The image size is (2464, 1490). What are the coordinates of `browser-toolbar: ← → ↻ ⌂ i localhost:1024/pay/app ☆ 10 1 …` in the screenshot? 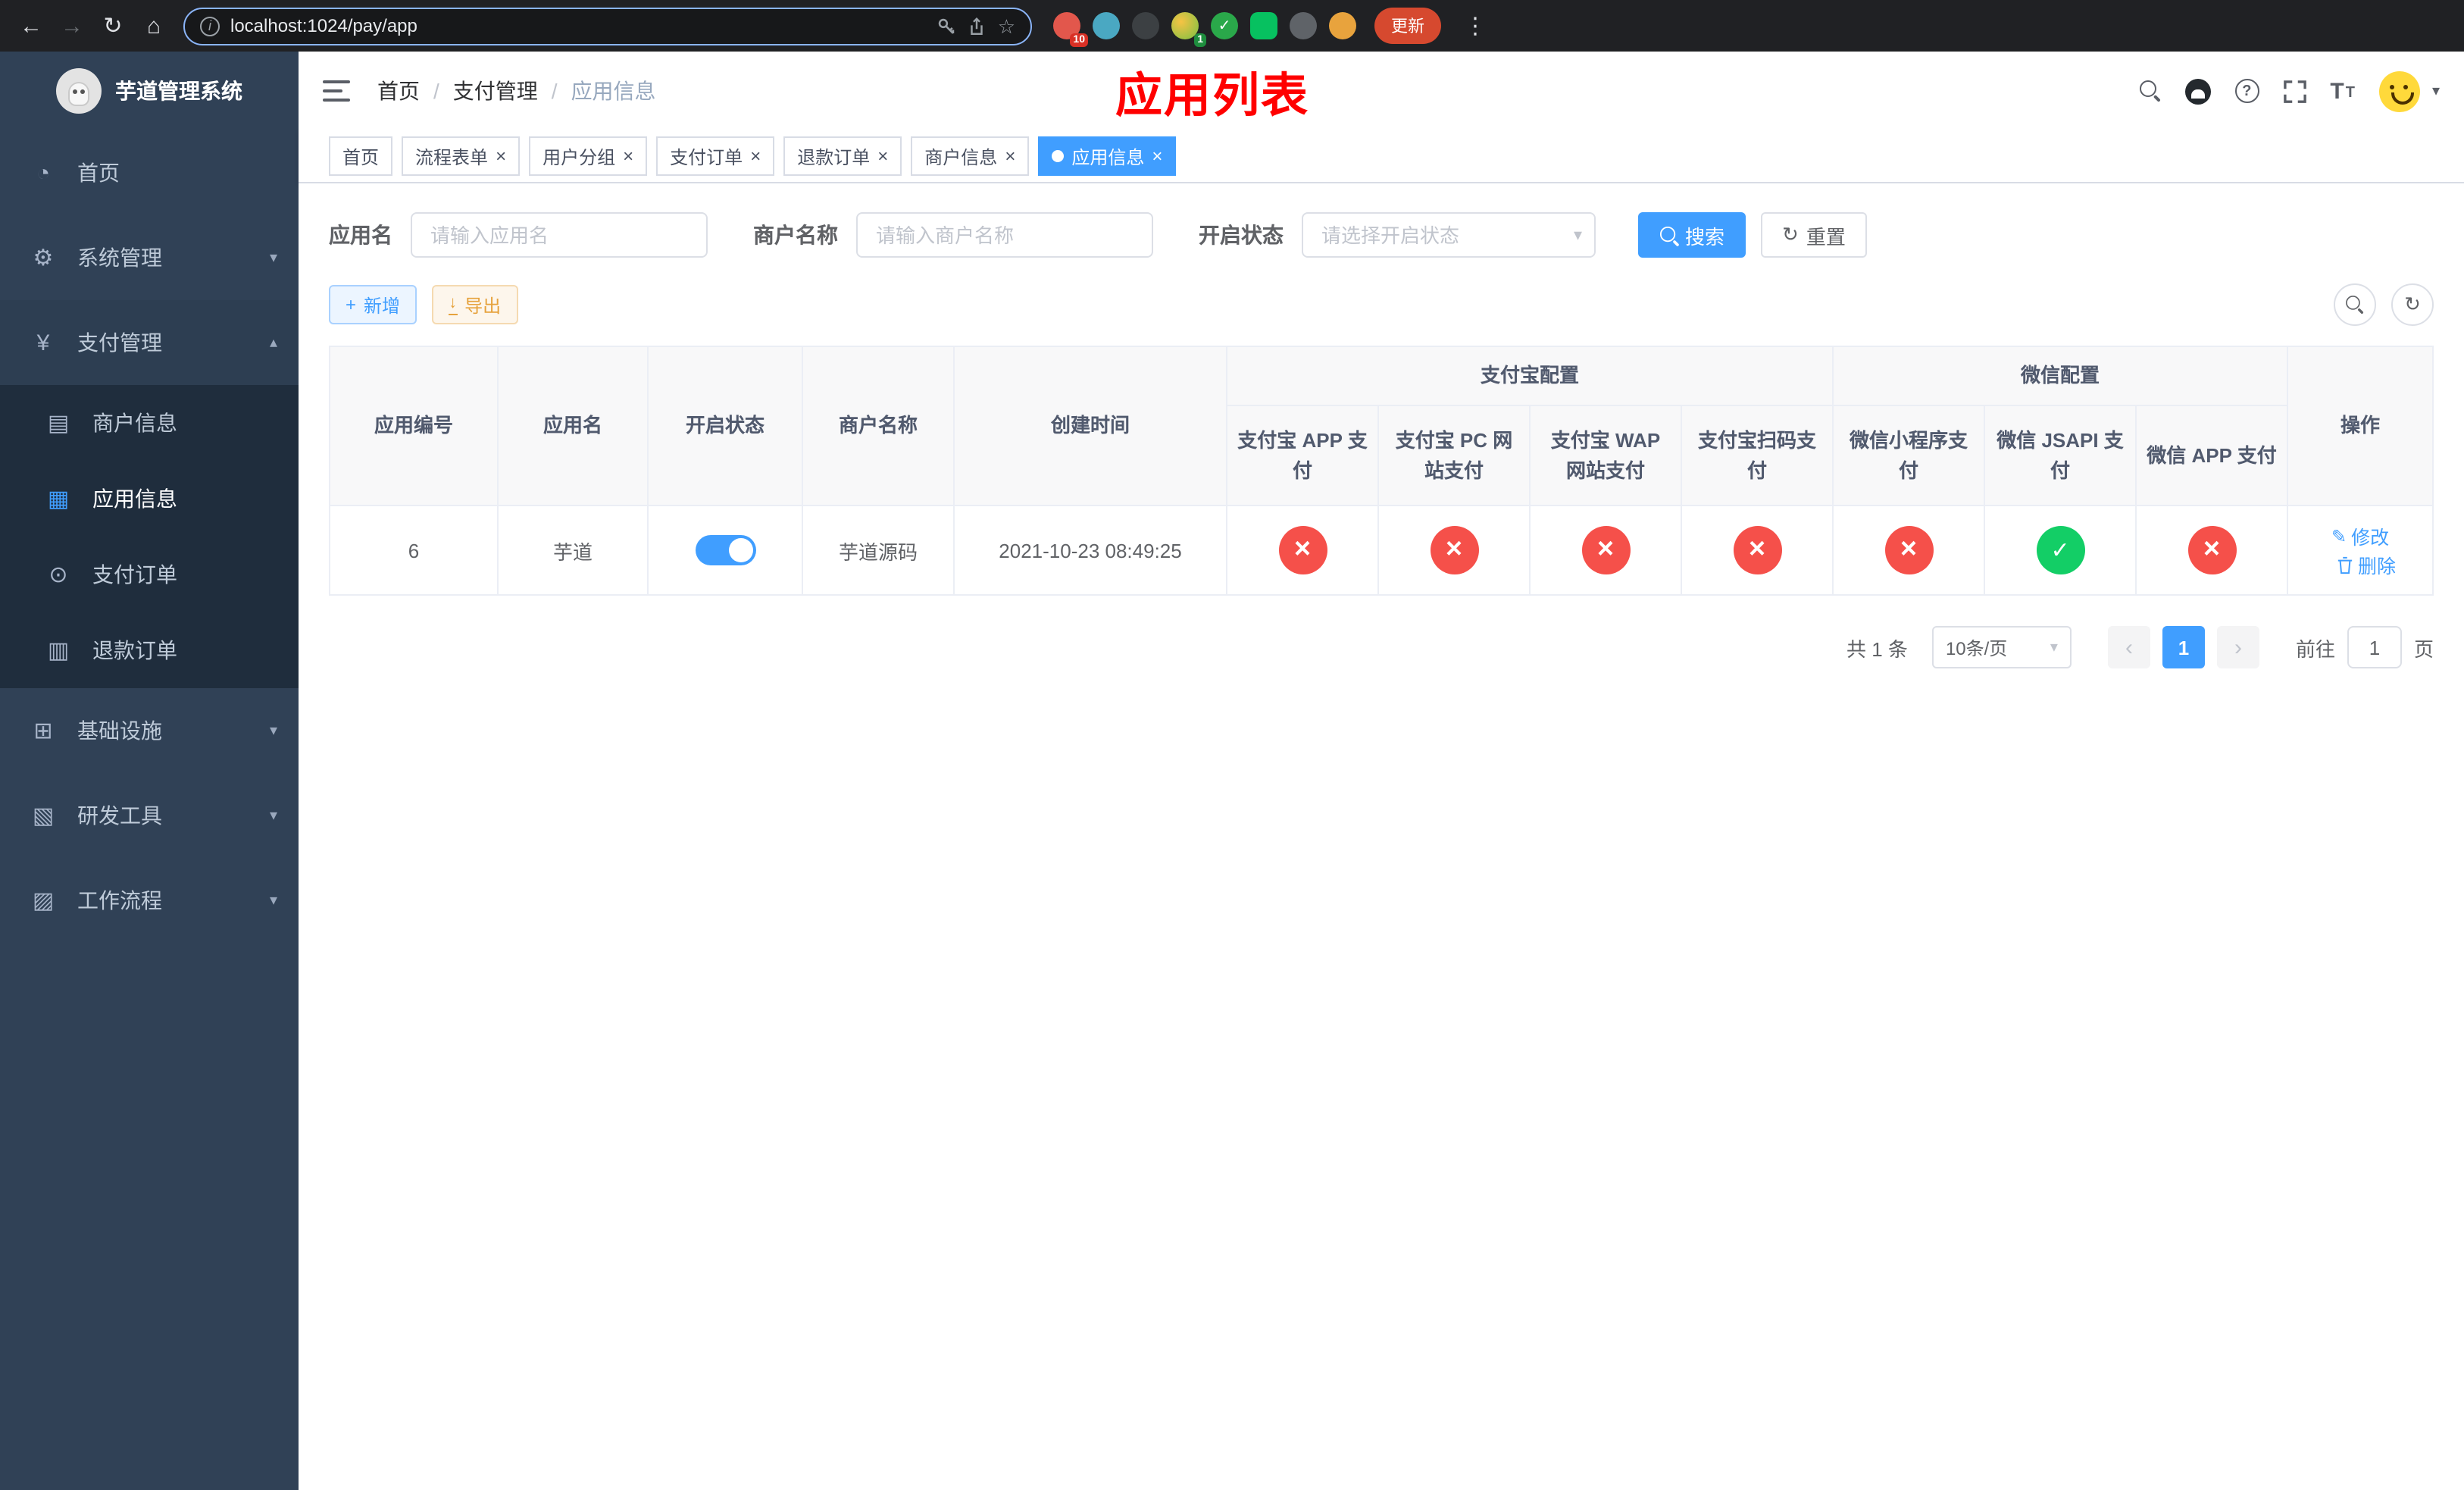 It's located at (1232, 26).